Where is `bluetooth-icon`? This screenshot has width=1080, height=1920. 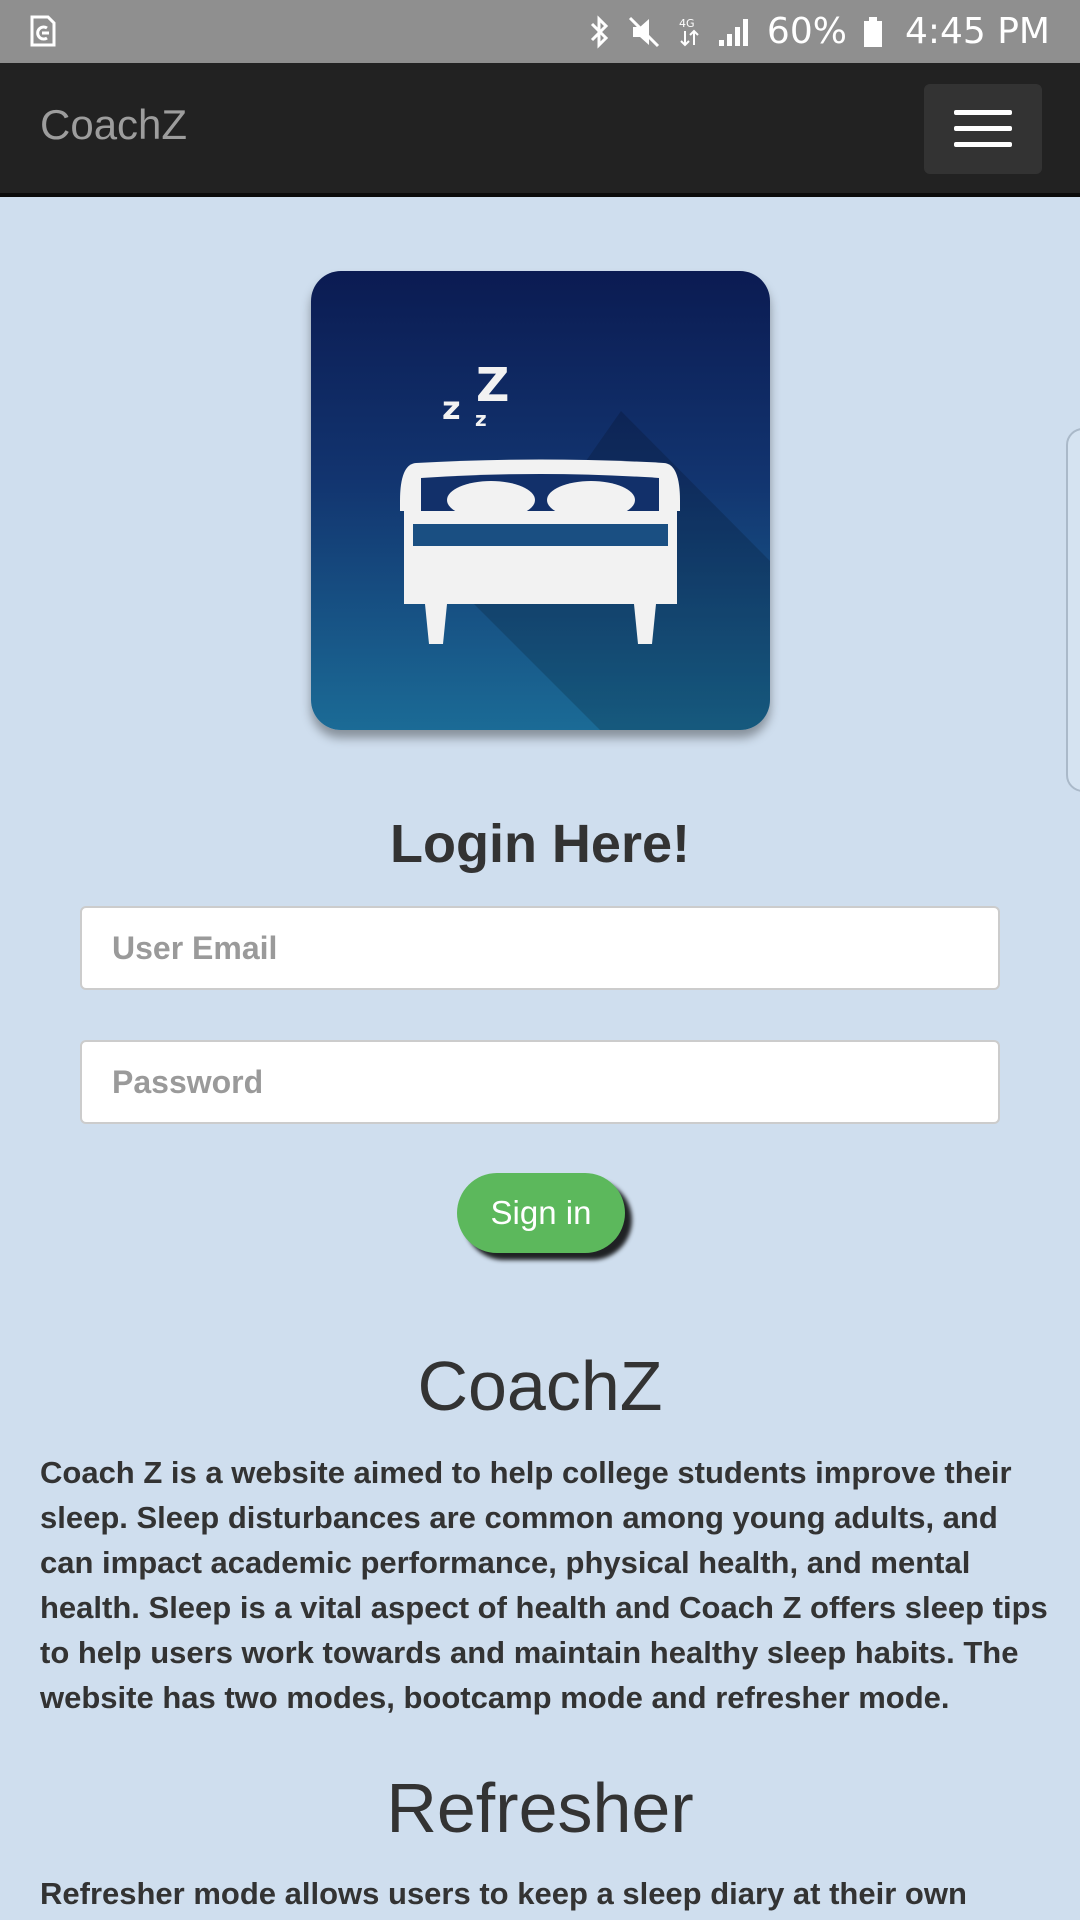 bluetooth-icon is located at coordinates (599, 31).